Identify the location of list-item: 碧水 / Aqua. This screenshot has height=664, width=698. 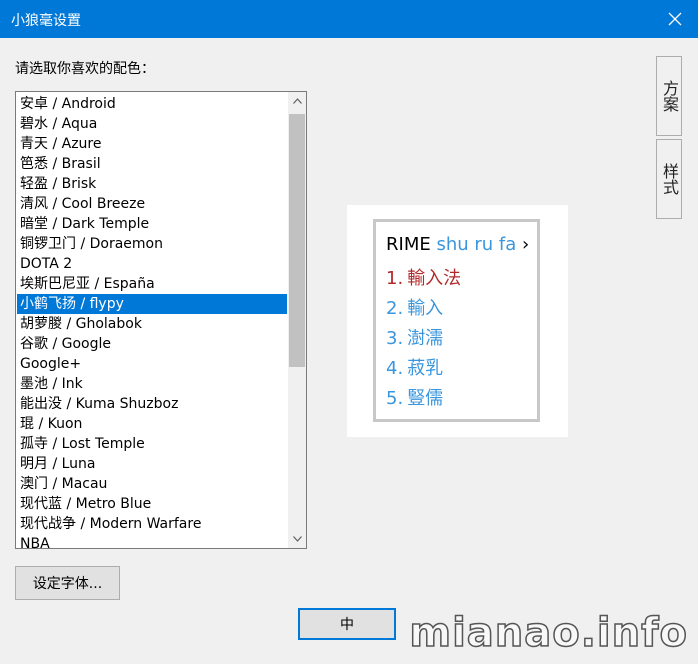
(152, 124).